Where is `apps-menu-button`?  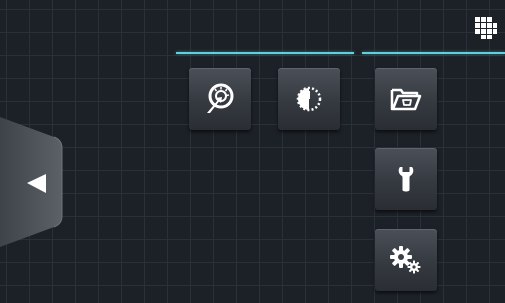 apps-menu-button is located at coordinates (486, 28).